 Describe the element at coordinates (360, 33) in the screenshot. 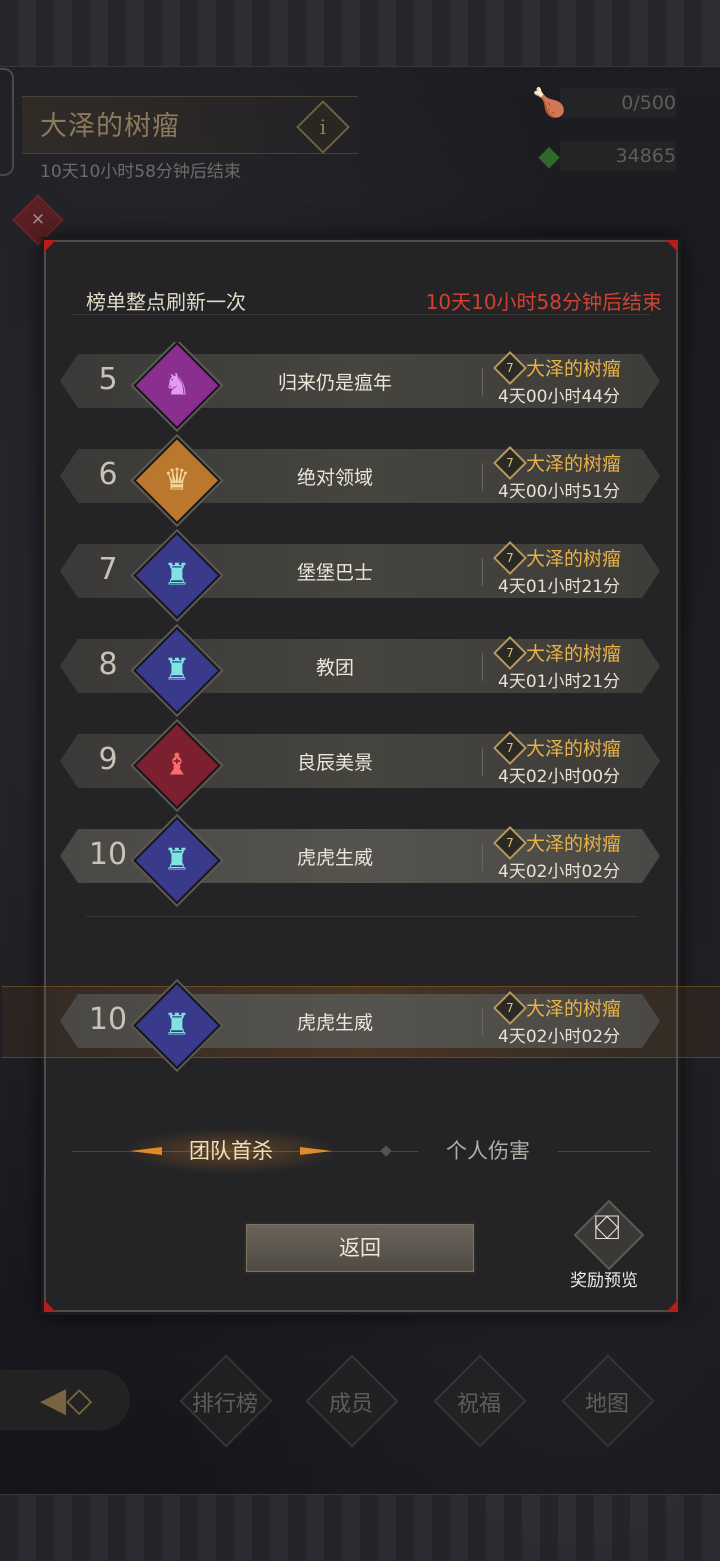

I see `top-ornament-bar` at that location.